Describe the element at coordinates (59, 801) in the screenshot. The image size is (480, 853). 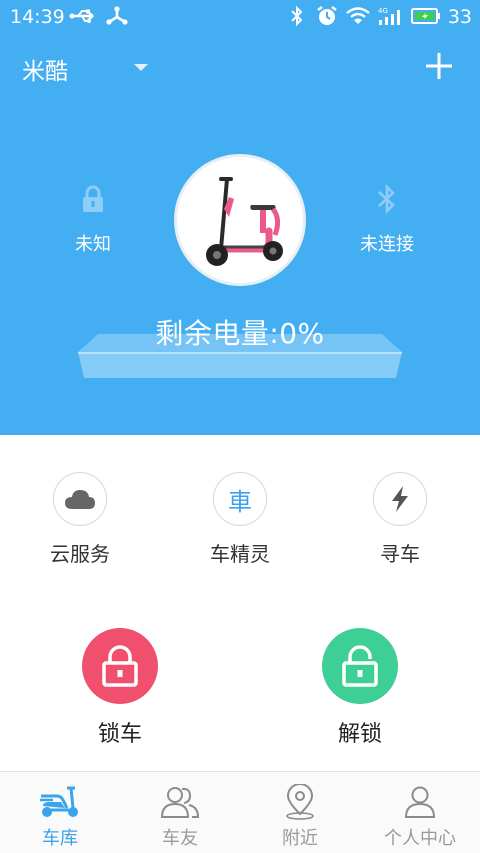
I see `scooter-icon` at that location.